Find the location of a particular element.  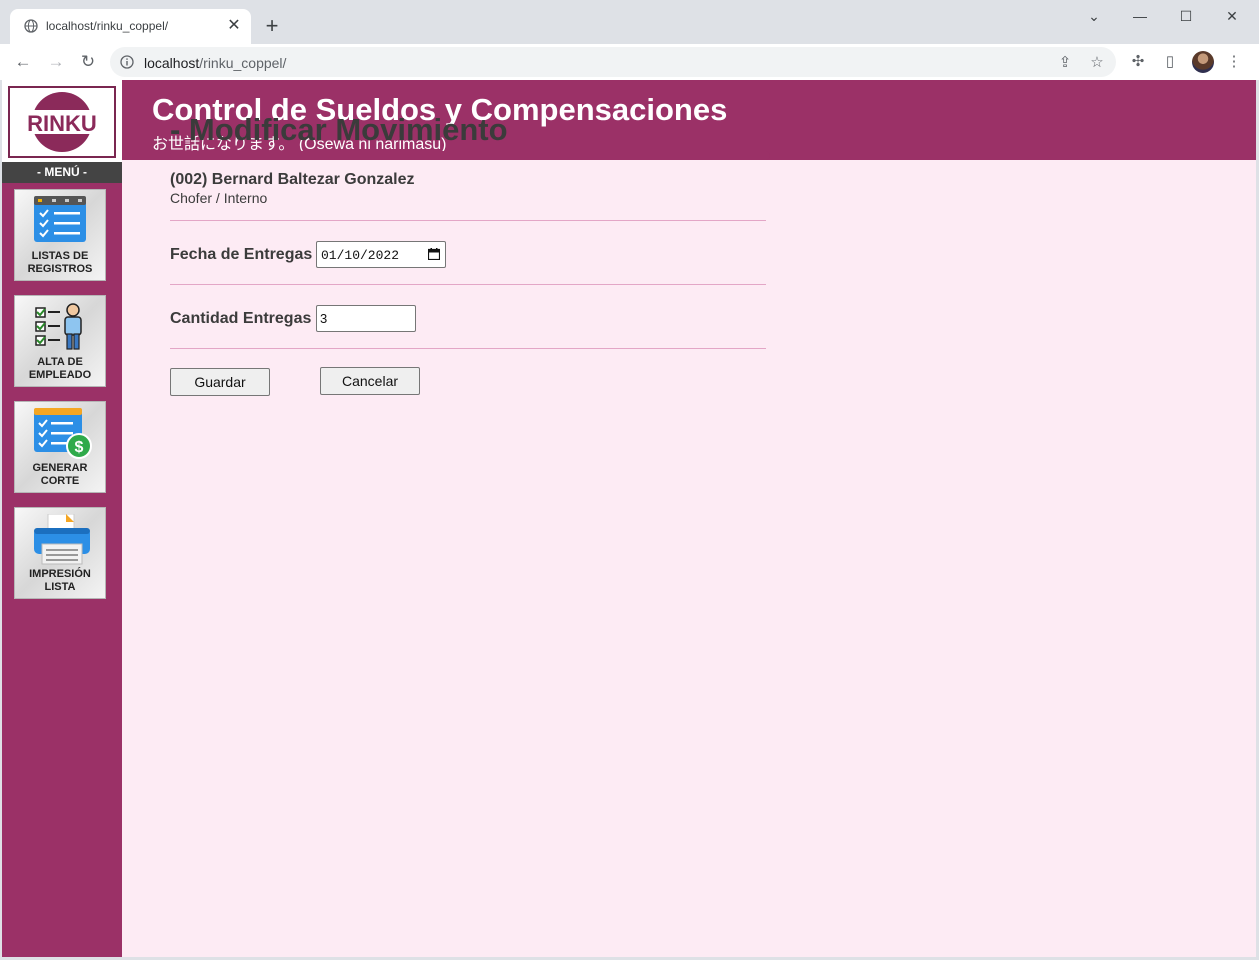

label-line2: CORTE is located at coordinates (60, 481).